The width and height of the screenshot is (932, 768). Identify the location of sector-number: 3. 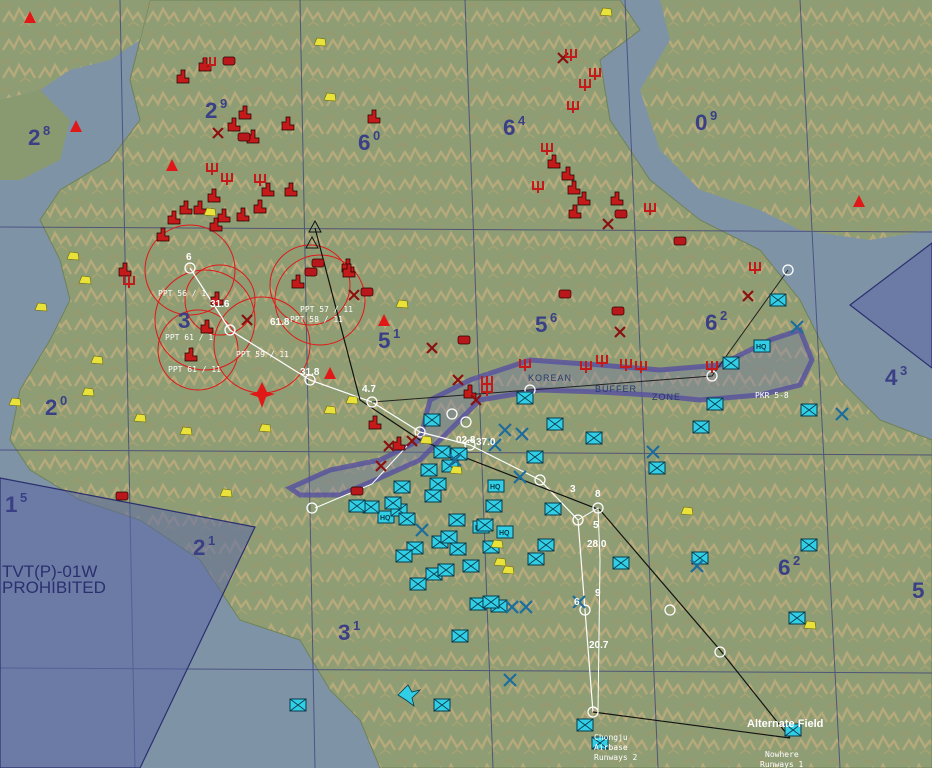
(184, 320).